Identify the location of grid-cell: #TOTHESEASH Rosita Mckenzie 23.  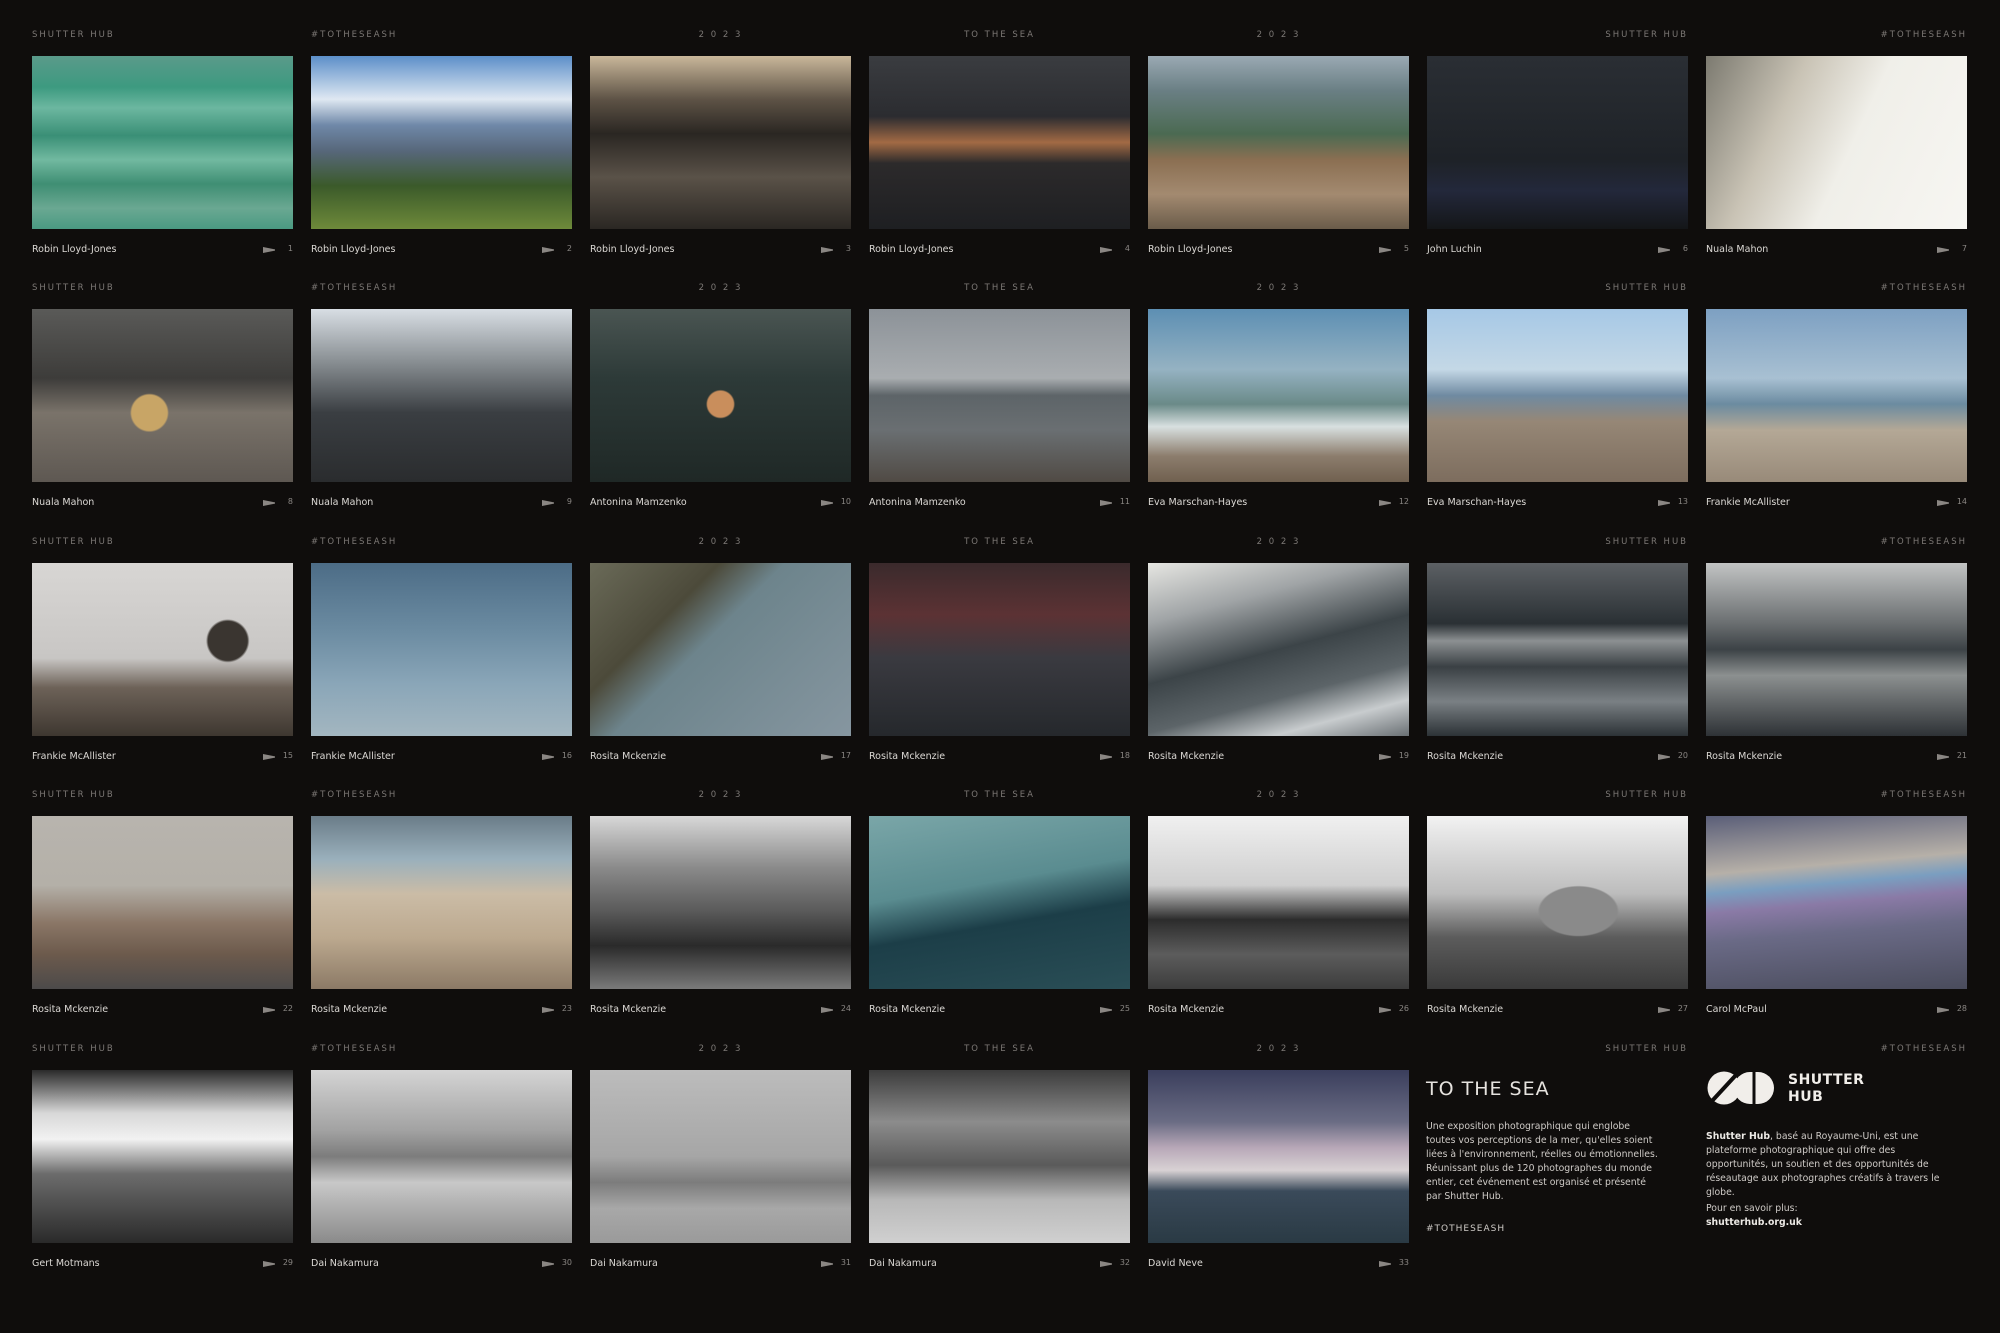
(441, 908).